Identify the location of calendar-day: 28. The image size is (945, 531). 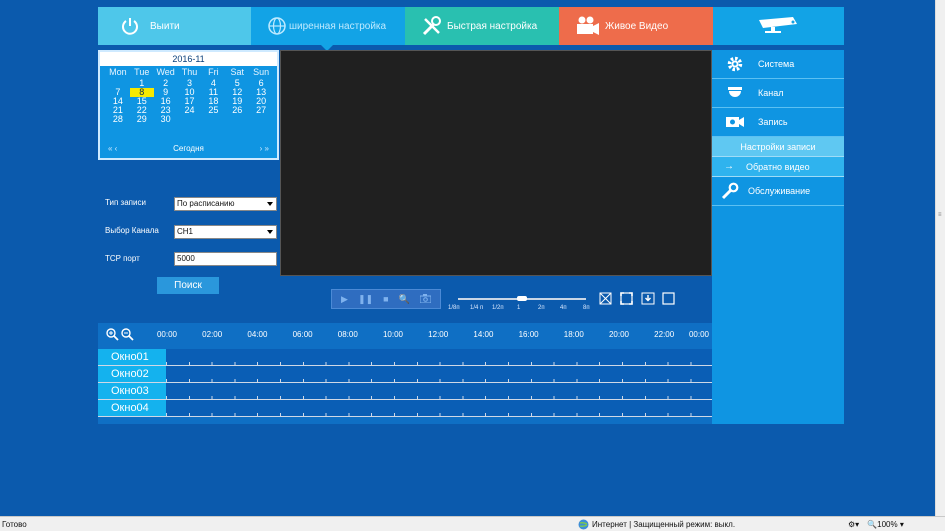
(118, 119).